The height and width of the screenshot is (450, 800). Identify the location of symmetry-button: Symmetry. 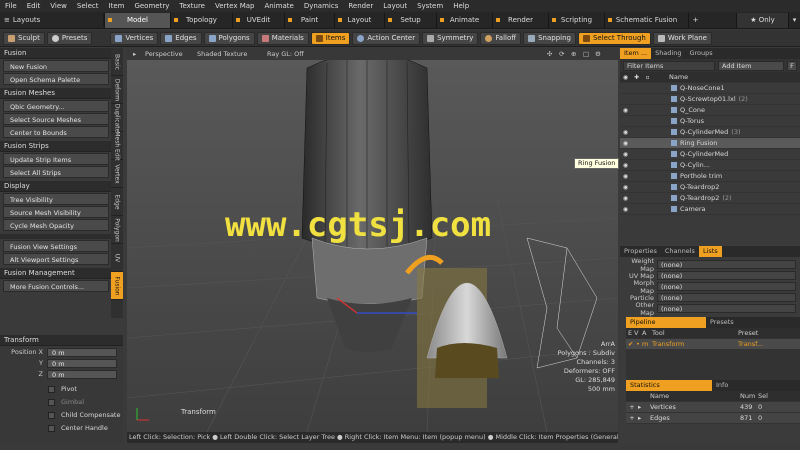
(450, 38).